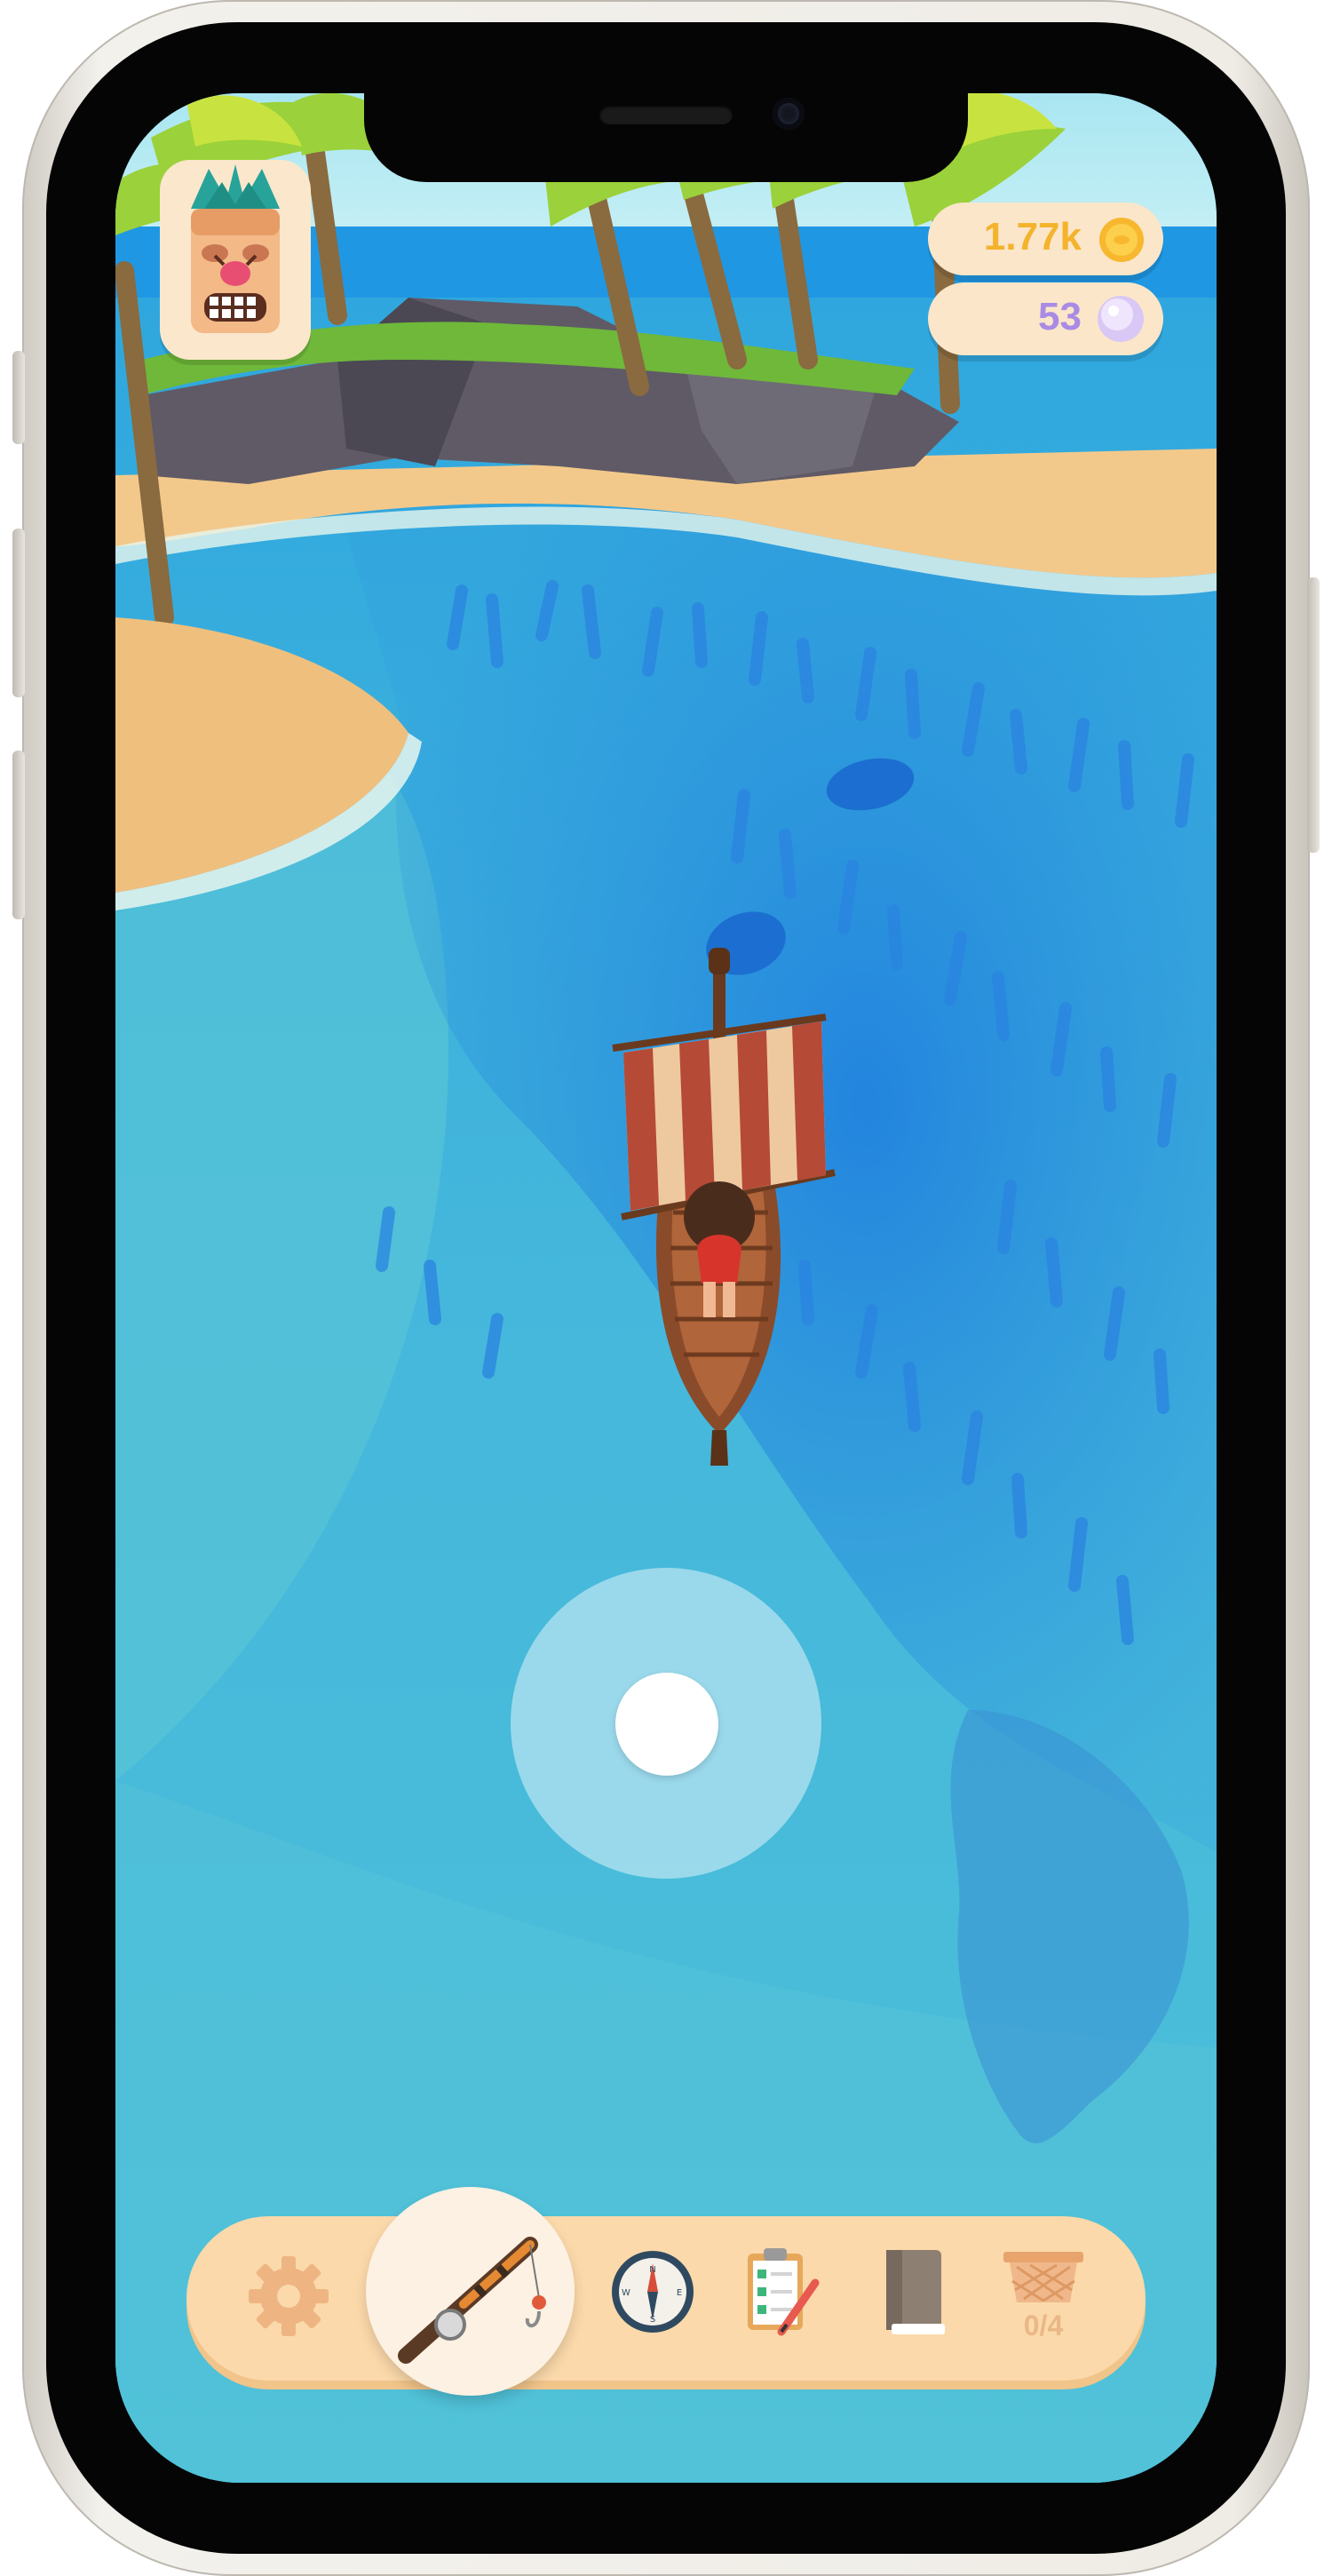 Image resolution: width=1332 pixels, height=2576 pixels. Describe the element at coordinates (789, 114) in the screenshot. I see `front-camera` at that location.